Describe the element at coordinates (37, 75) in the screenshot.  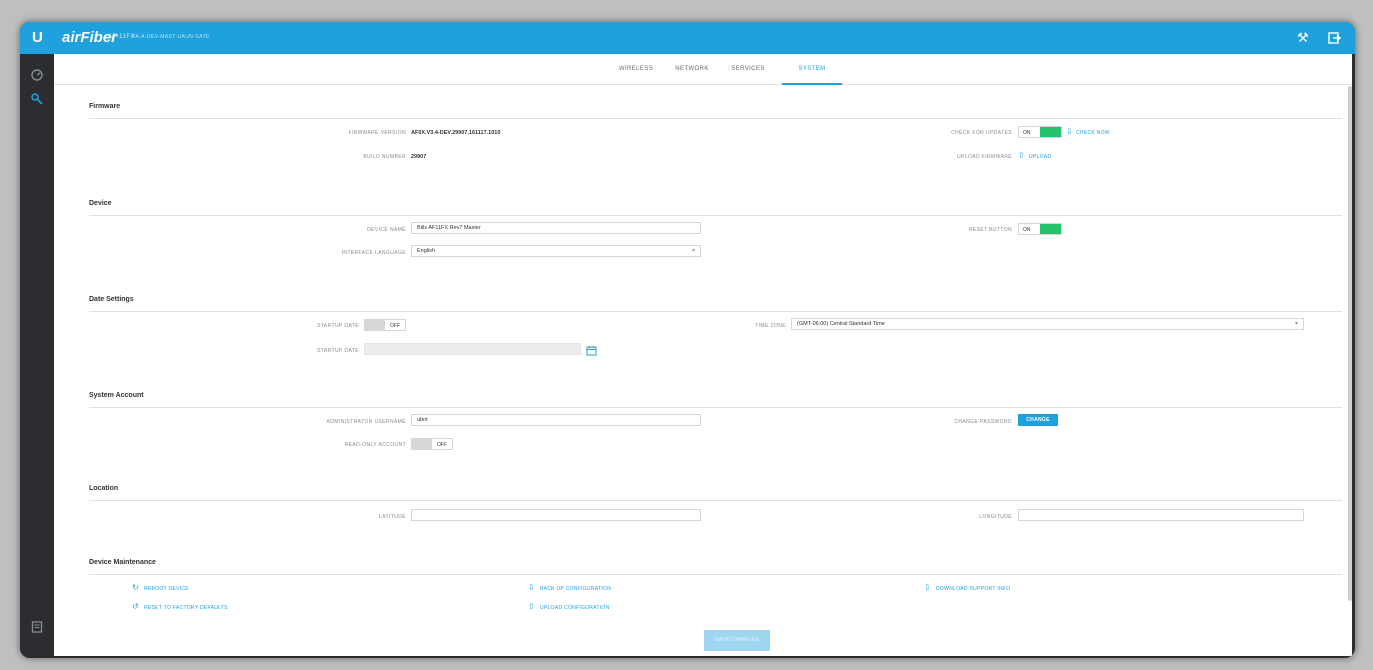
I see `dashboard-icon` at that location.